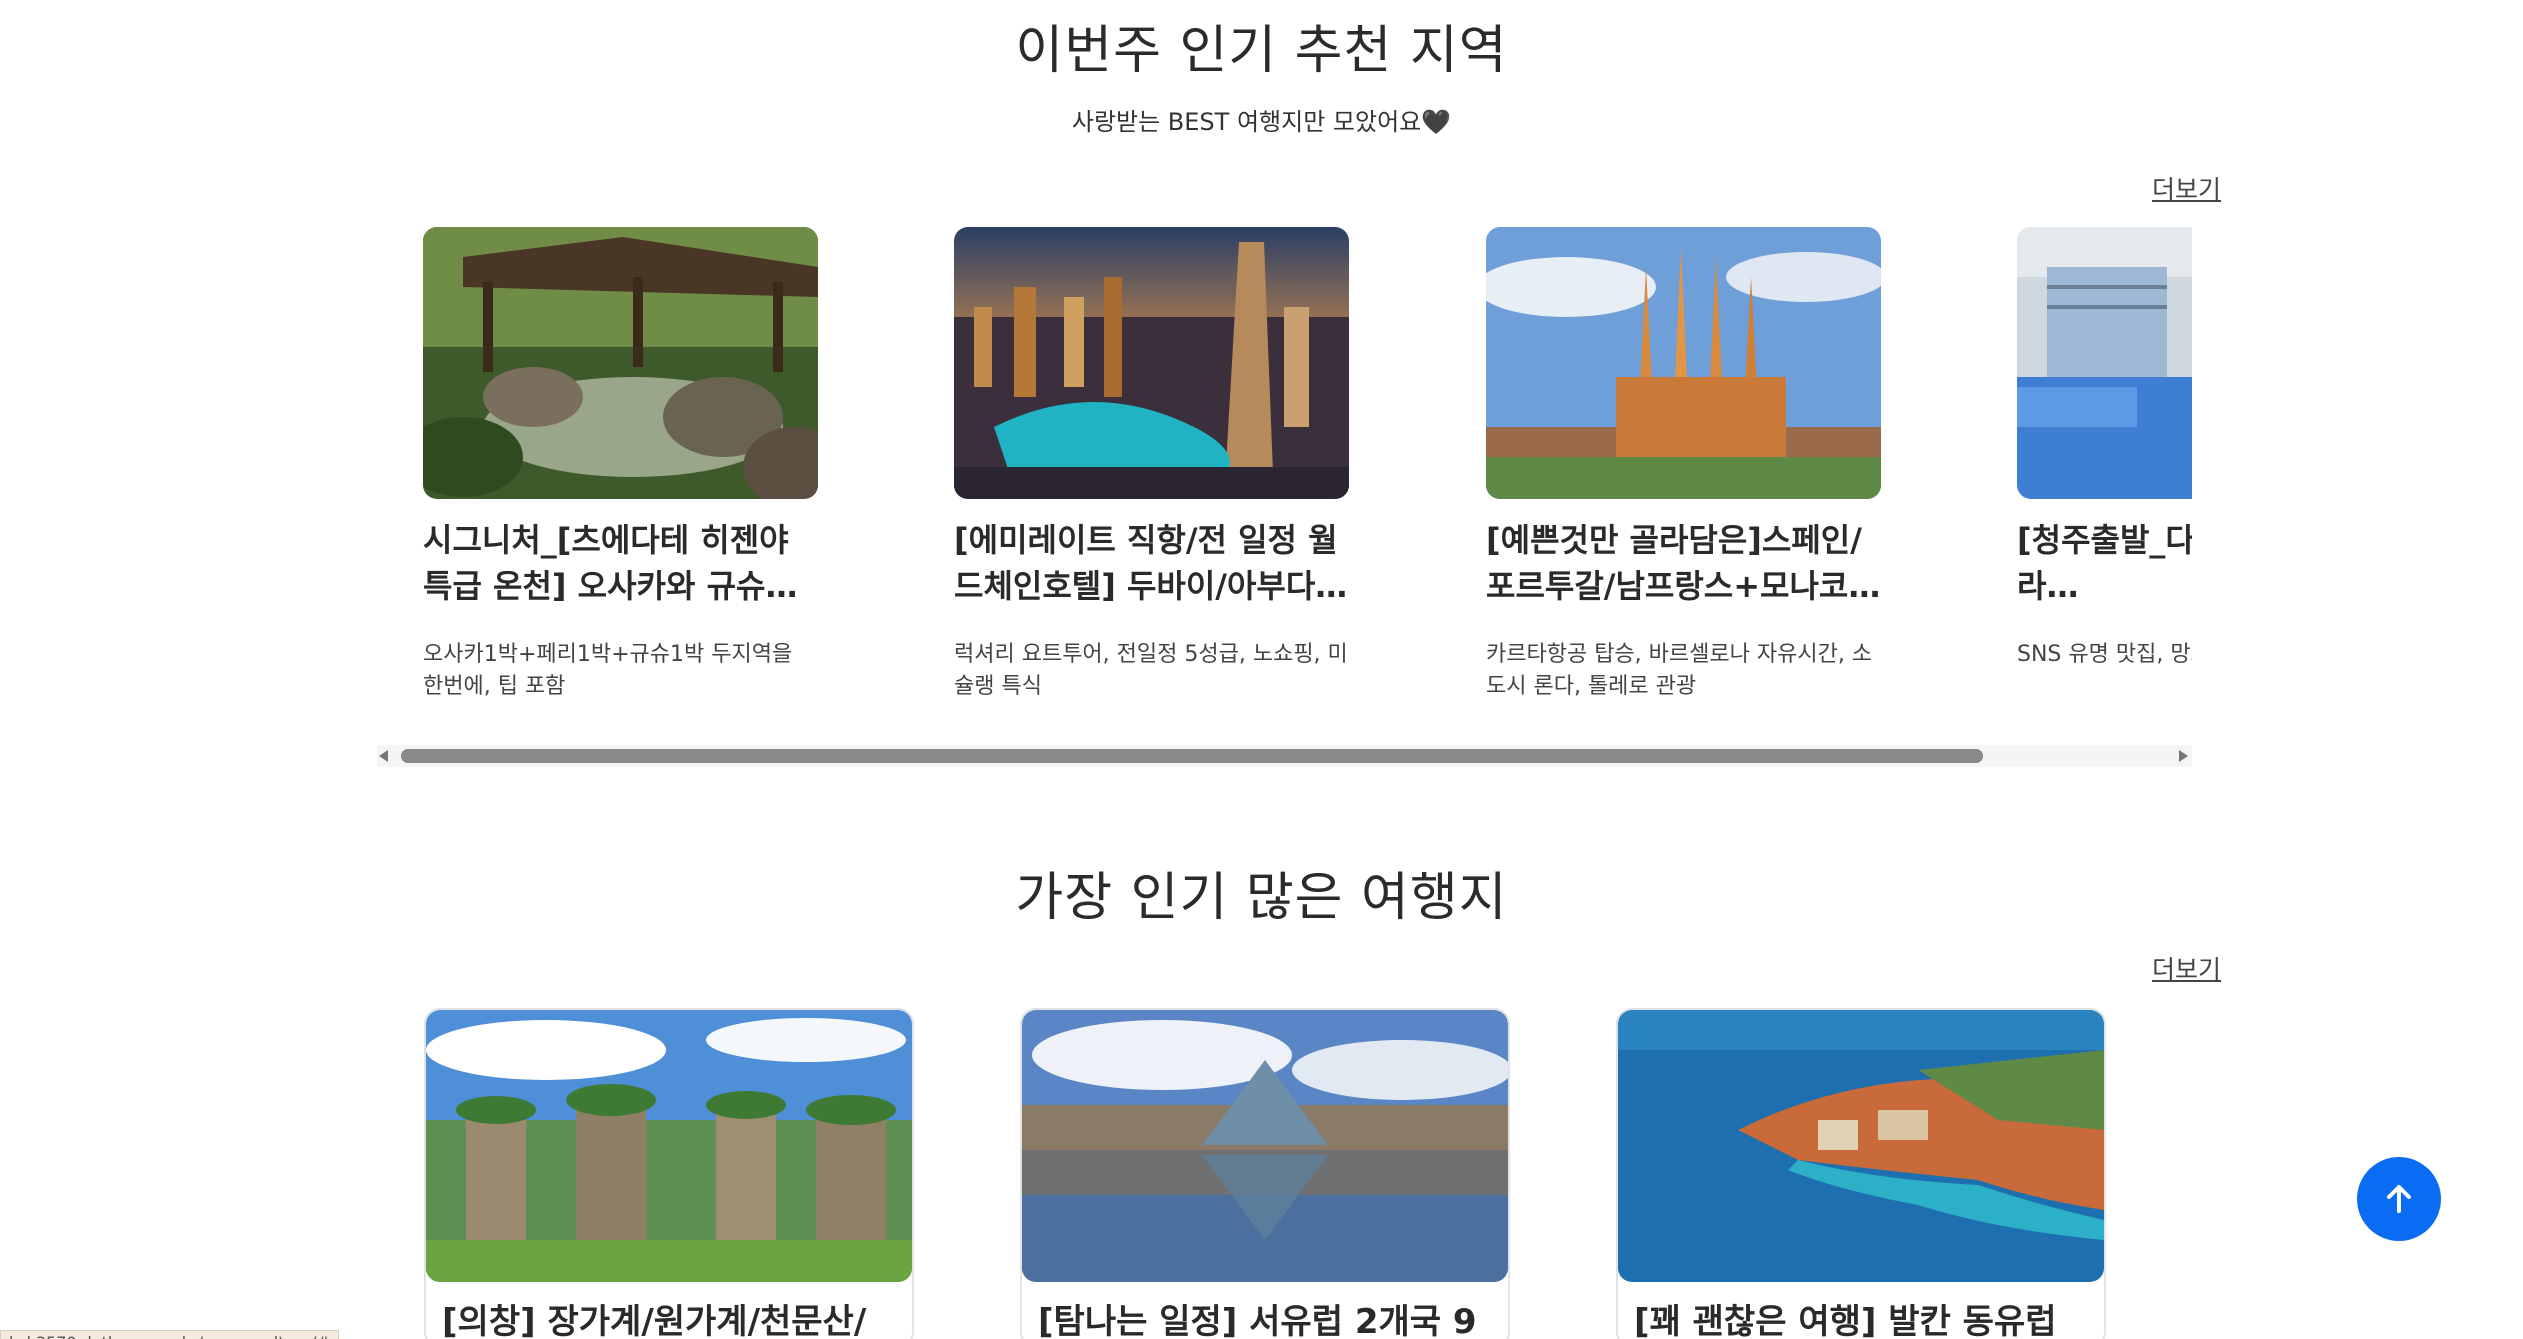 Image resolution: width=2523 pixels, height=1339 pixels. Describe the element at coordinates (2104, 363) in the screenshot. I see `infinity-pool-photo` at that location.